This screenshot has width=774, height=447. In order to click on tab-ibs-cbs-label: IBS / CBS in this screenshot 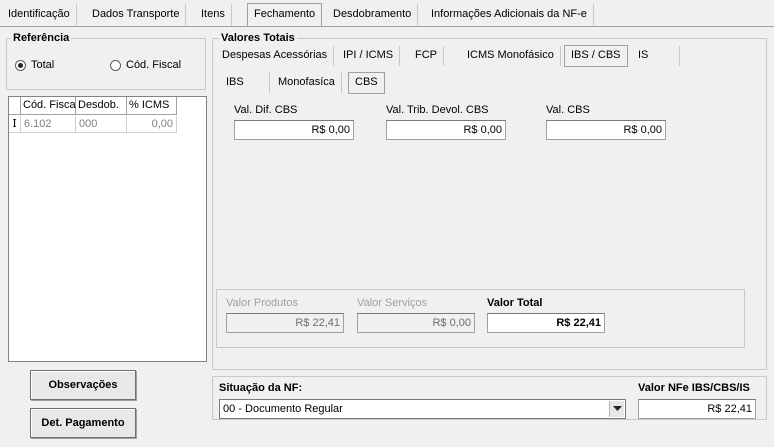, I will do `click(596, 55)`.